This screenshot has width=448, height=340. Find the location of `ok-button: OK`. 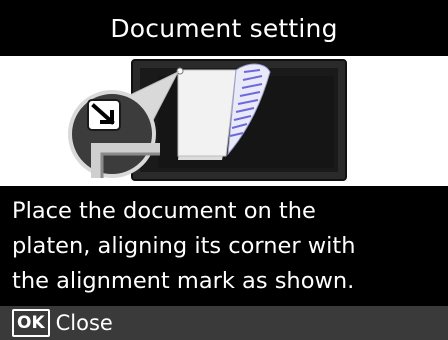

ok-button: OK is located at coordinates (31, 323).